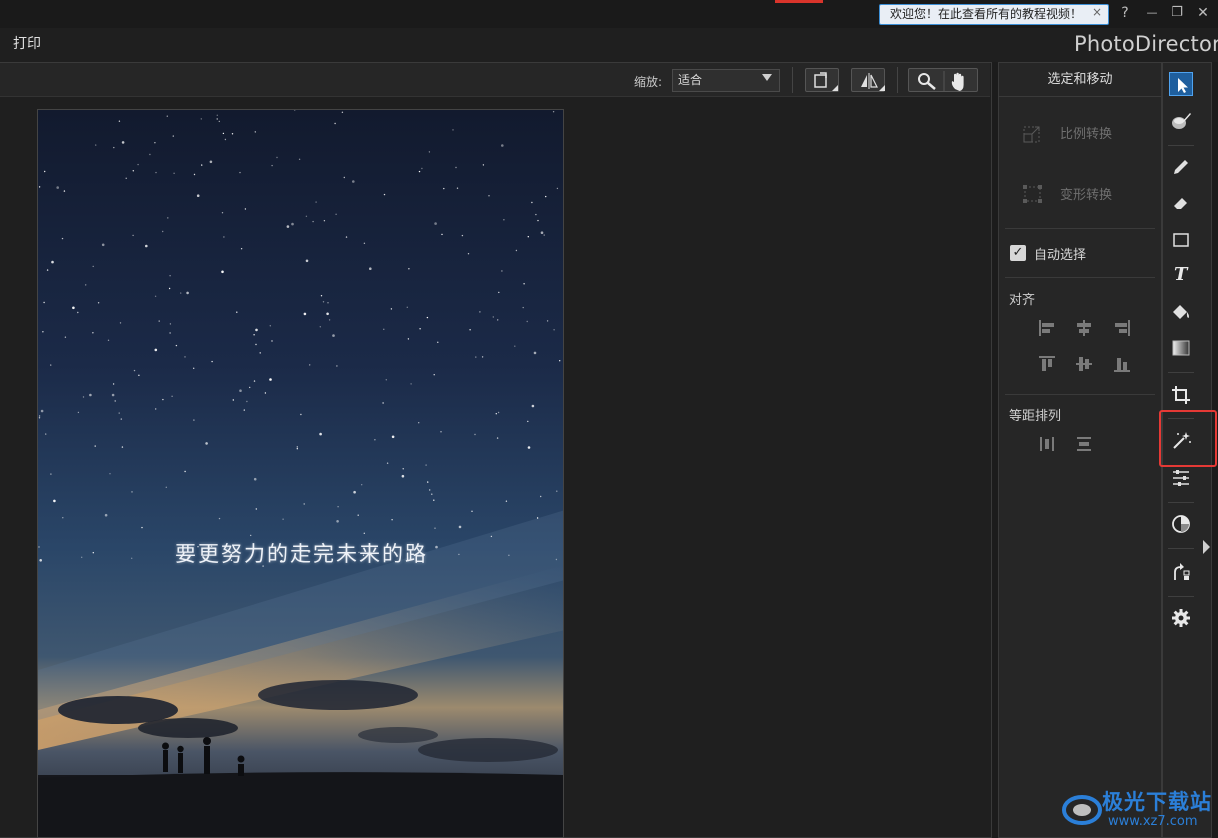 The image size is (1218, 838). I want to click on flip-button, so click(868, 80).